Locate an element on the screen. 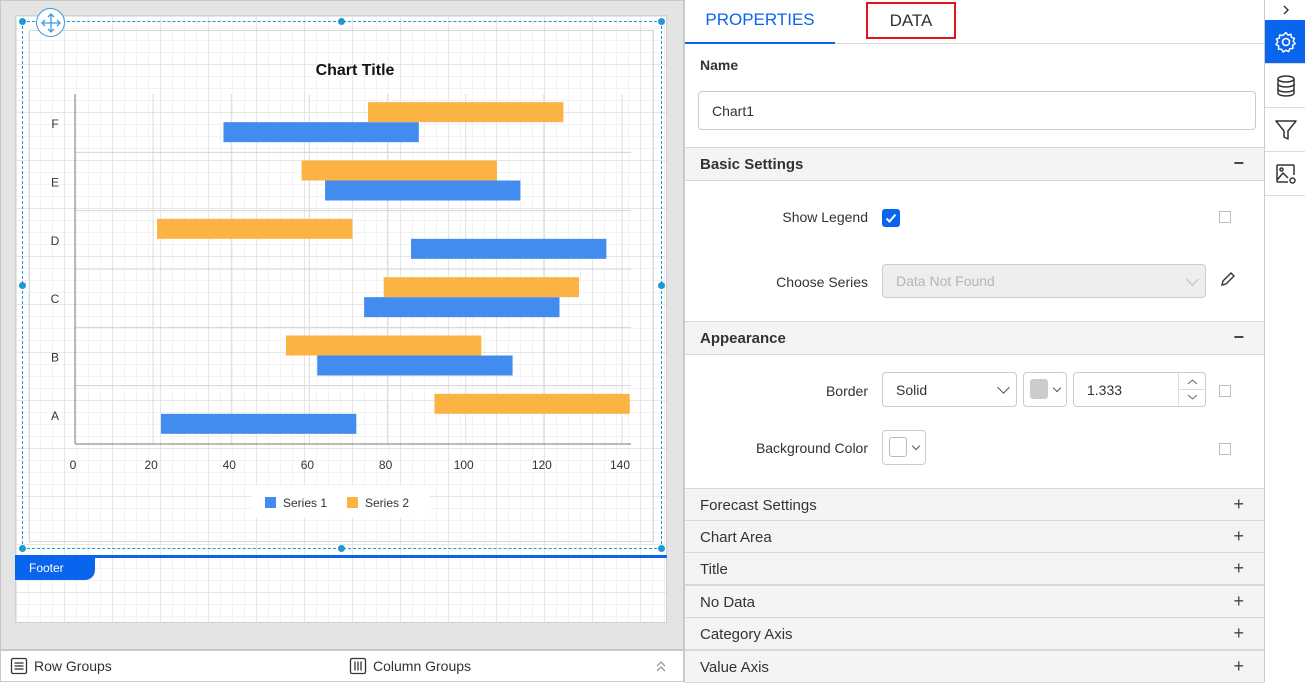 Image resolution: width=1305 pixels, height=683 pixels. resize-handle-t is located at coordinates (341, 21).